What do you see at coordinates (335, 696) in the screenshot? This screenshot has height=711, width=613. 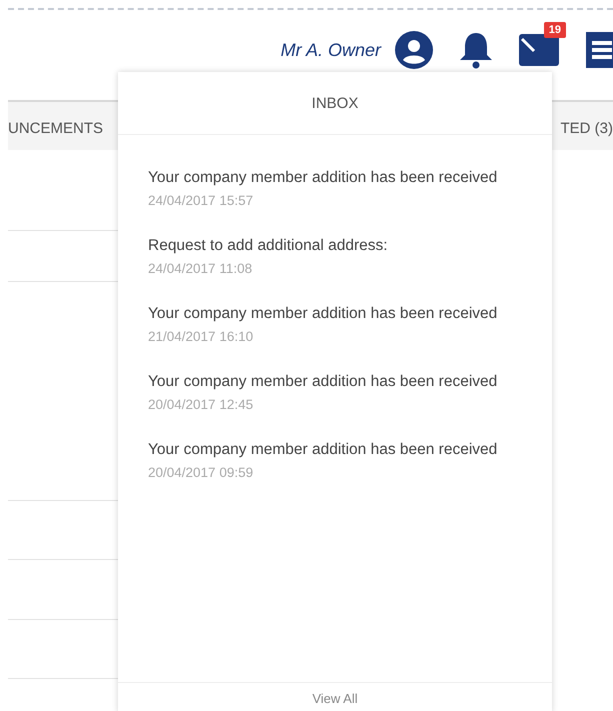 I see `view-all-link: View All` at bounding box center [335, 696].